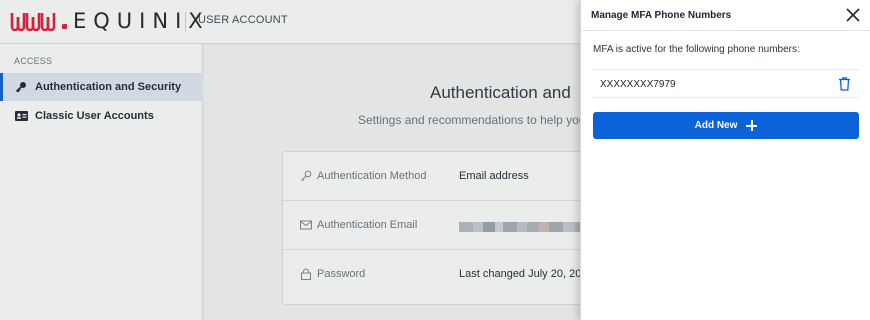 This screenshot has width=870, height=320. I want to click on panel-title: Manage MFA Phone Numbers, so click(661, 15).